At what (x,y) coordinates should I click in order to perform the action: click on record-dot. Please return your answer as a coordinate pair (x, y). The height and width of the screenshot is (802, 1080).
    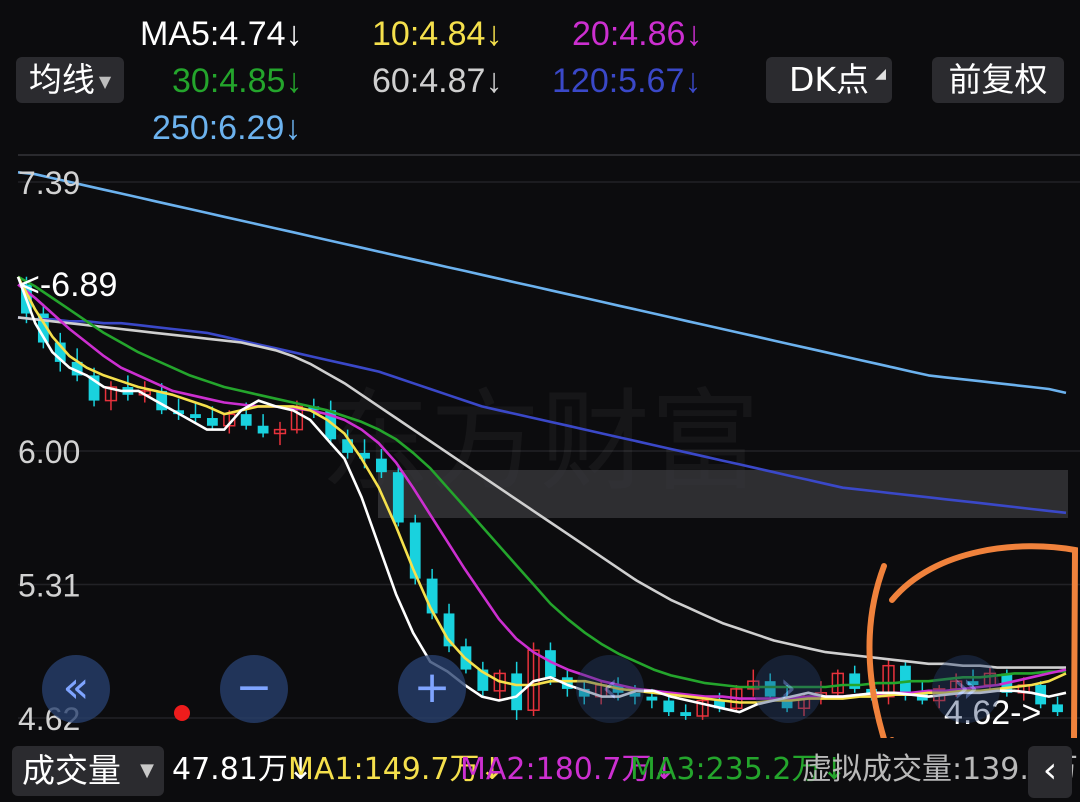
    Looking at the image, I should click on (182, 713).